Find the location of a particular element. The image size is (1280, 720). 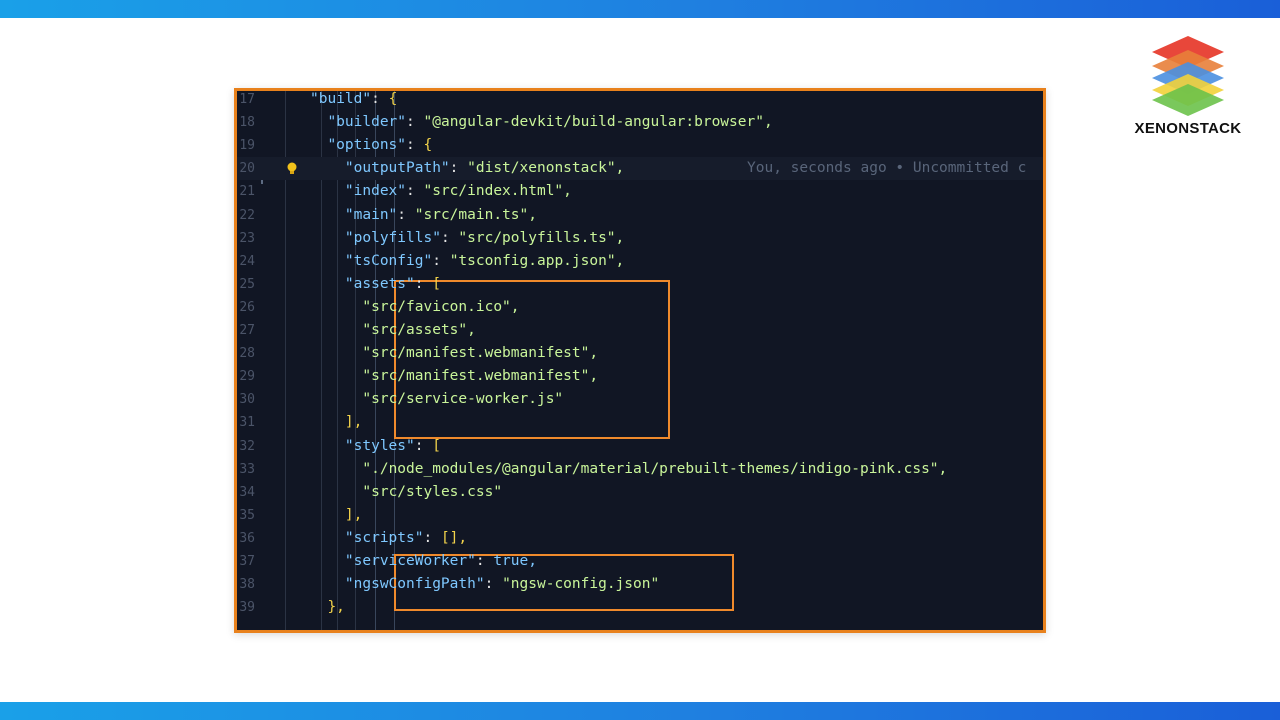

json-key: "ngswConfigPath" is located at coordinates (414, 584).